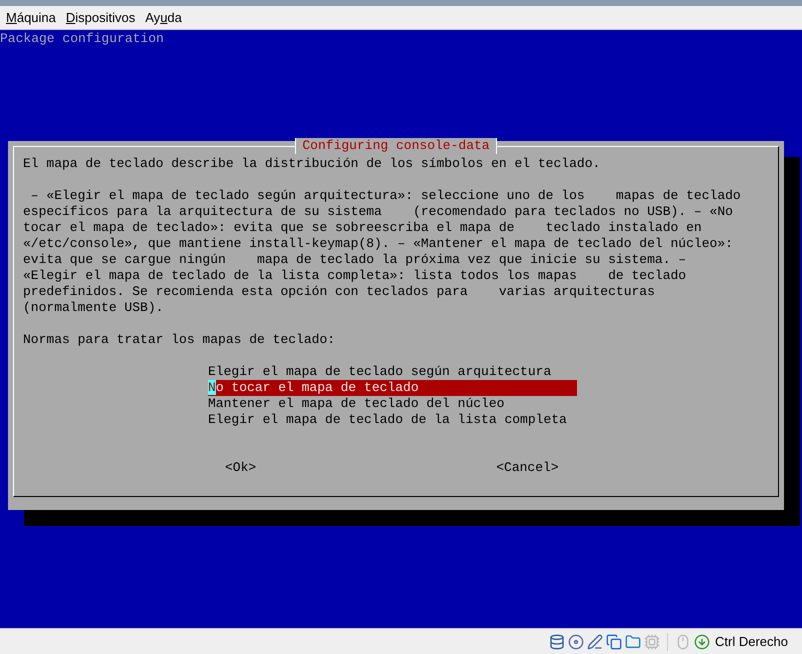 The image size is (802, 654). Describe the element at coordinates (392, 372) in the screenshot. I see `option-item: Elegir el mapa de teclado según arquitectura` at that location.